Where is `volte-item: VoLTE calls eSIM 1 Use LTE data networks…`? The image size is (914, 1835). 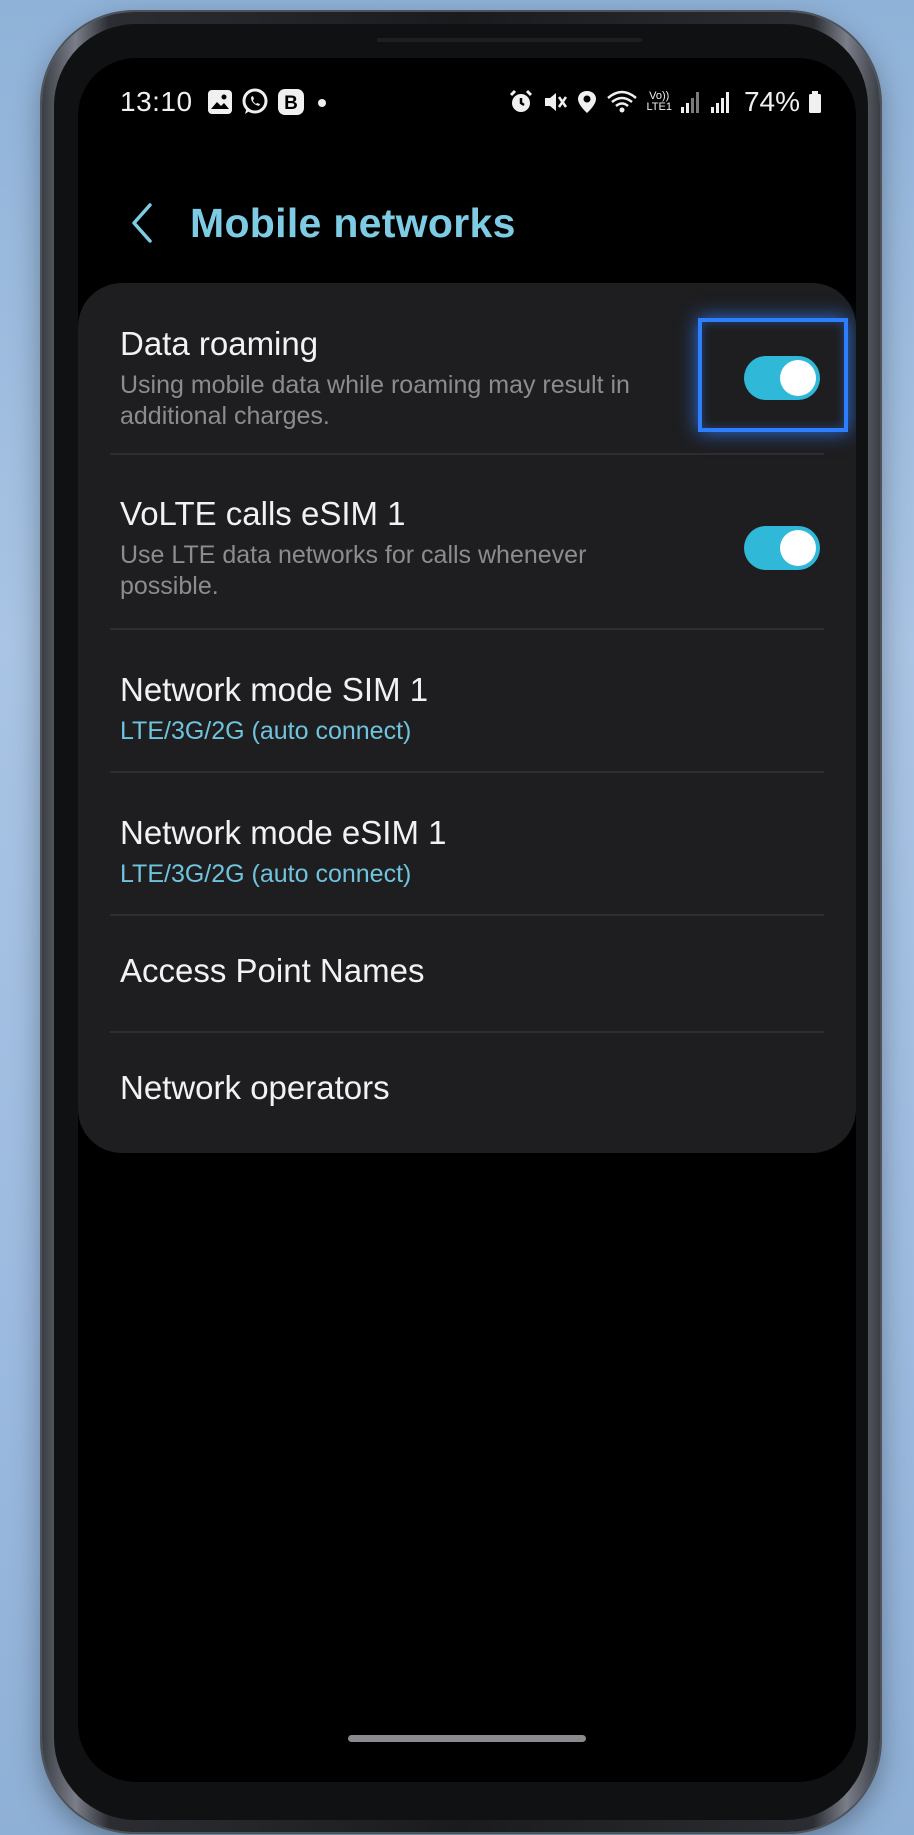
volte-item: VoLTE calls eSIM 1 Use LTE data networks… is located at coordinates (470, 548).